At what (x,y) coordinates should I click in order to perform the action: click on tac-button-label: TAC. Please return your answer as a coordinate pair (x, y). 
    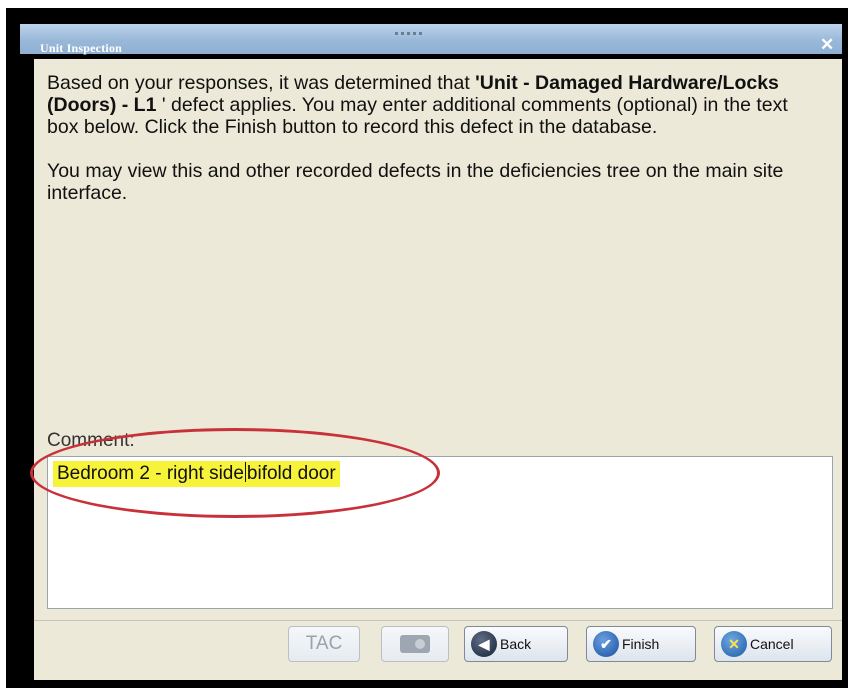
    Looking at the image, I should click on (324, 643).